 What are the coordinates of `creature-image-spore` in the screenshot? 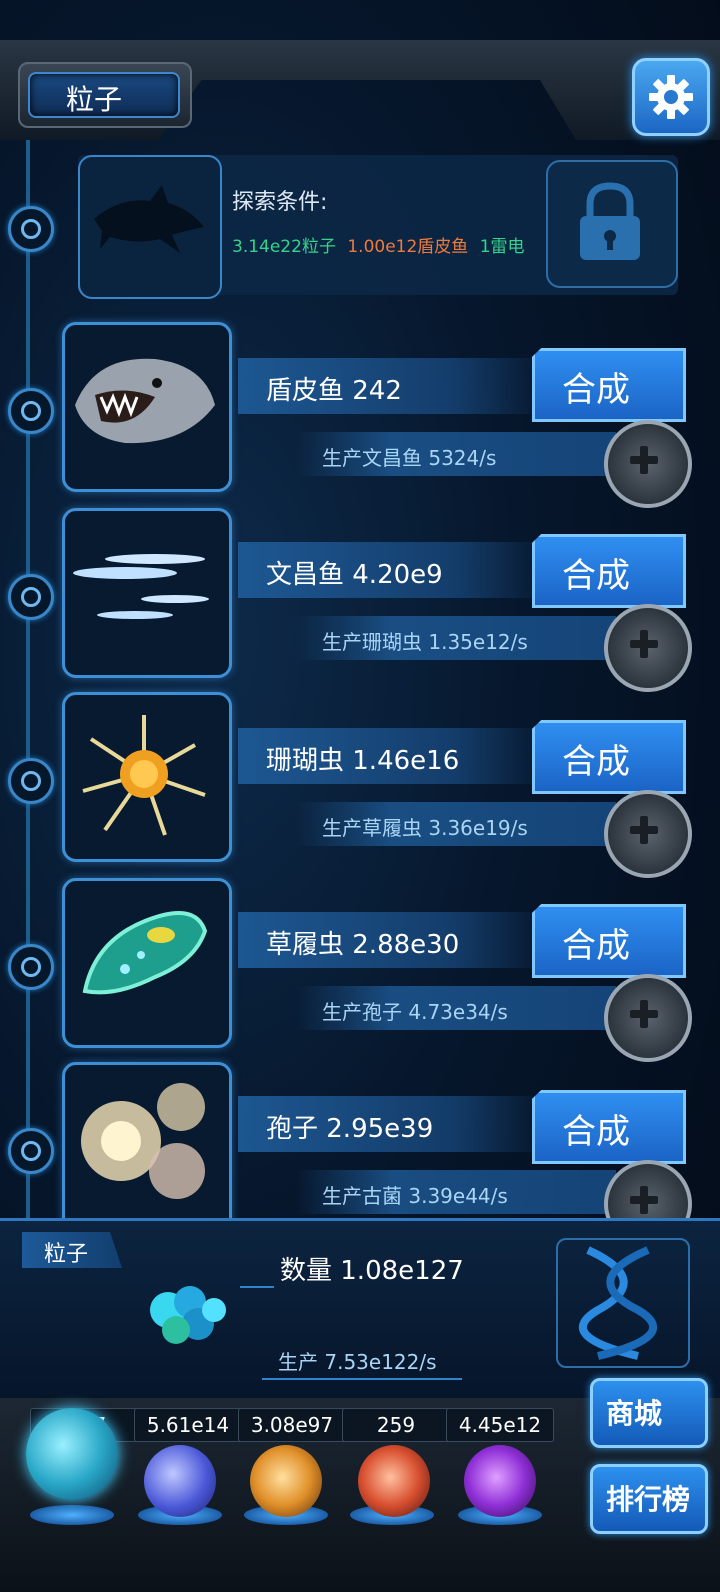 It's located at (147, 1147).